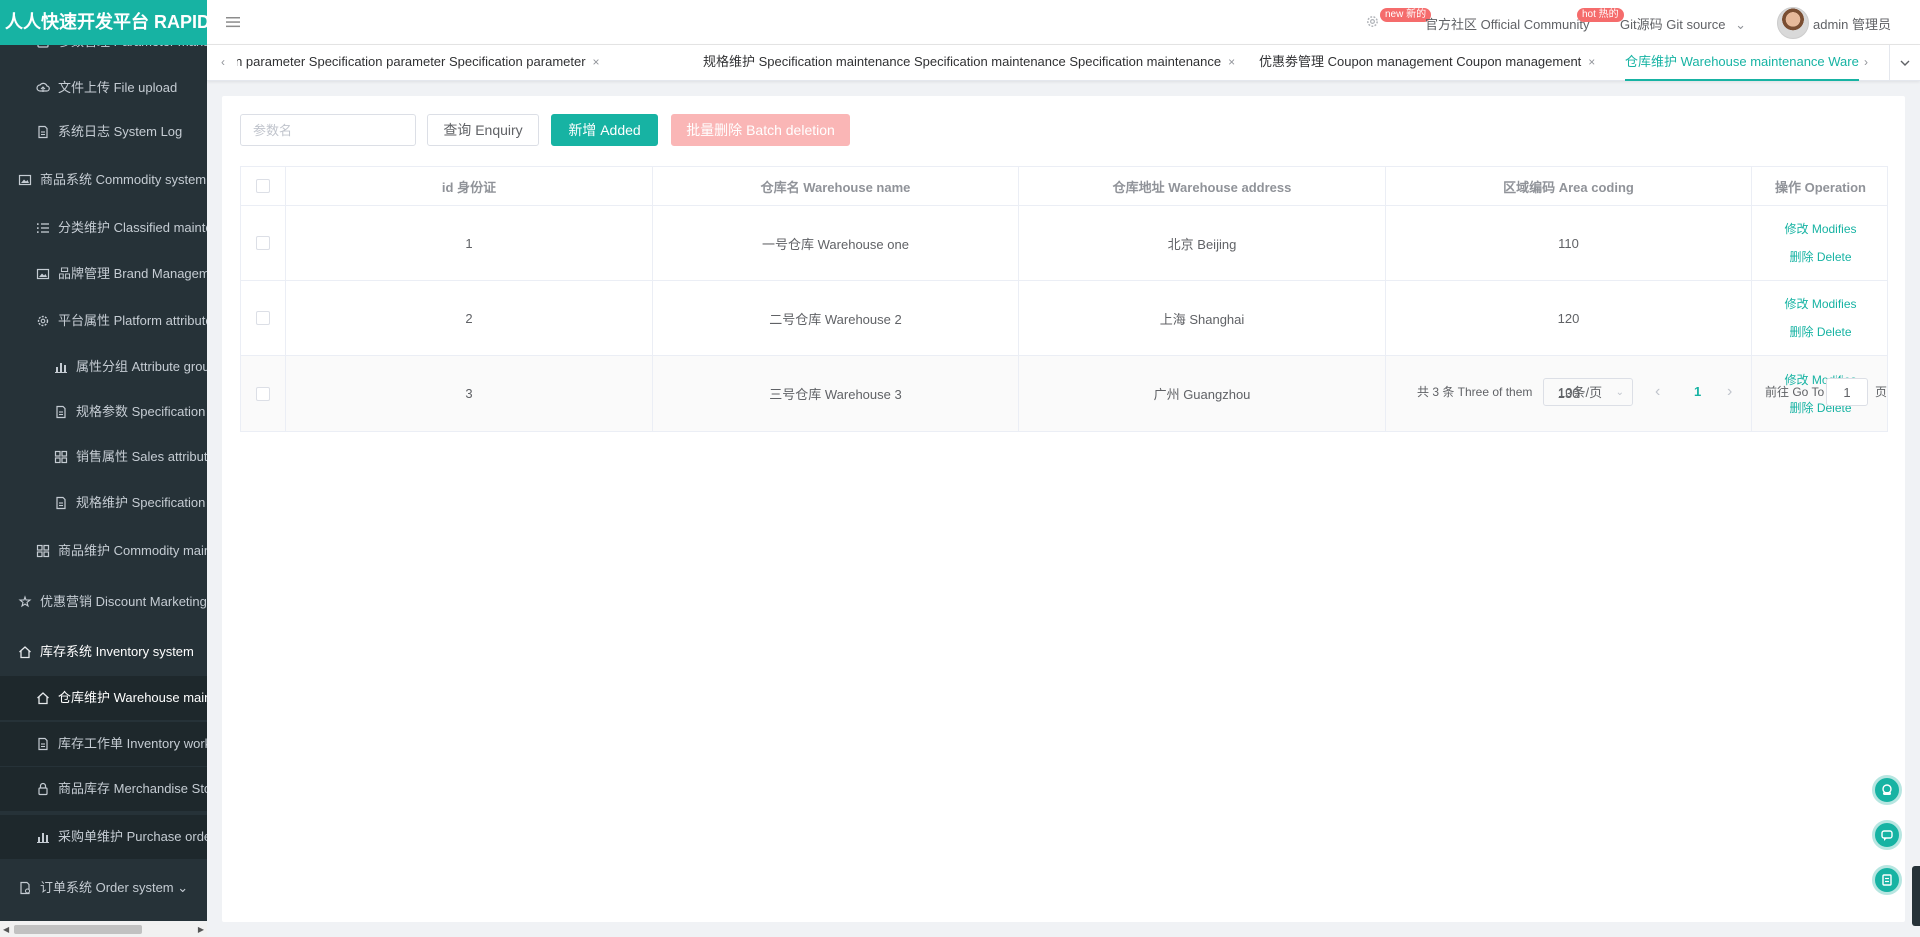  Describe the element at coordinates (1569, 186) in the screenshot. I see `column-header-area-coding: 区域编码 Area coding` at that location.